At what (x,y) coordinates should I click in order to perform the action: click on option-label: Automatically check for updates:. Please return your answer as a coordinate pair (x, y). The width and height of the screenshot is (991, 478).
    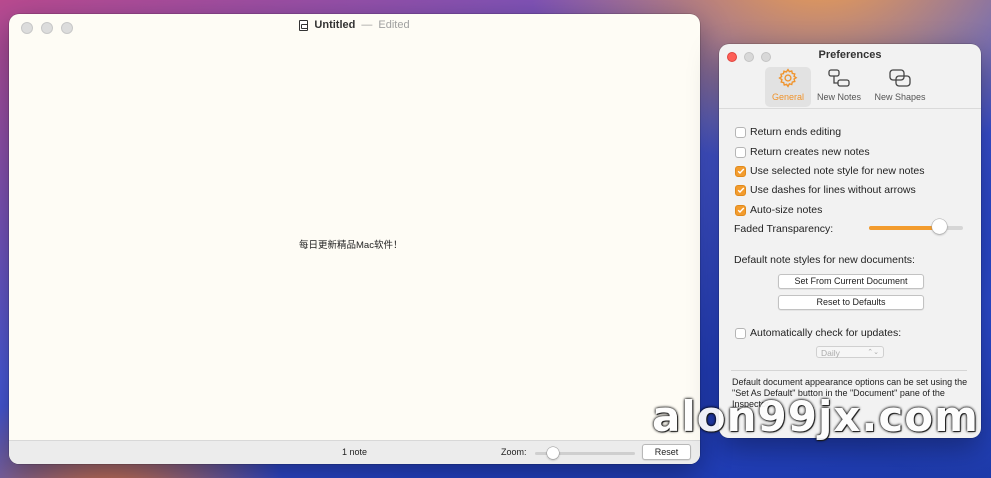
    Looking at the image, I should click on (826, 333).